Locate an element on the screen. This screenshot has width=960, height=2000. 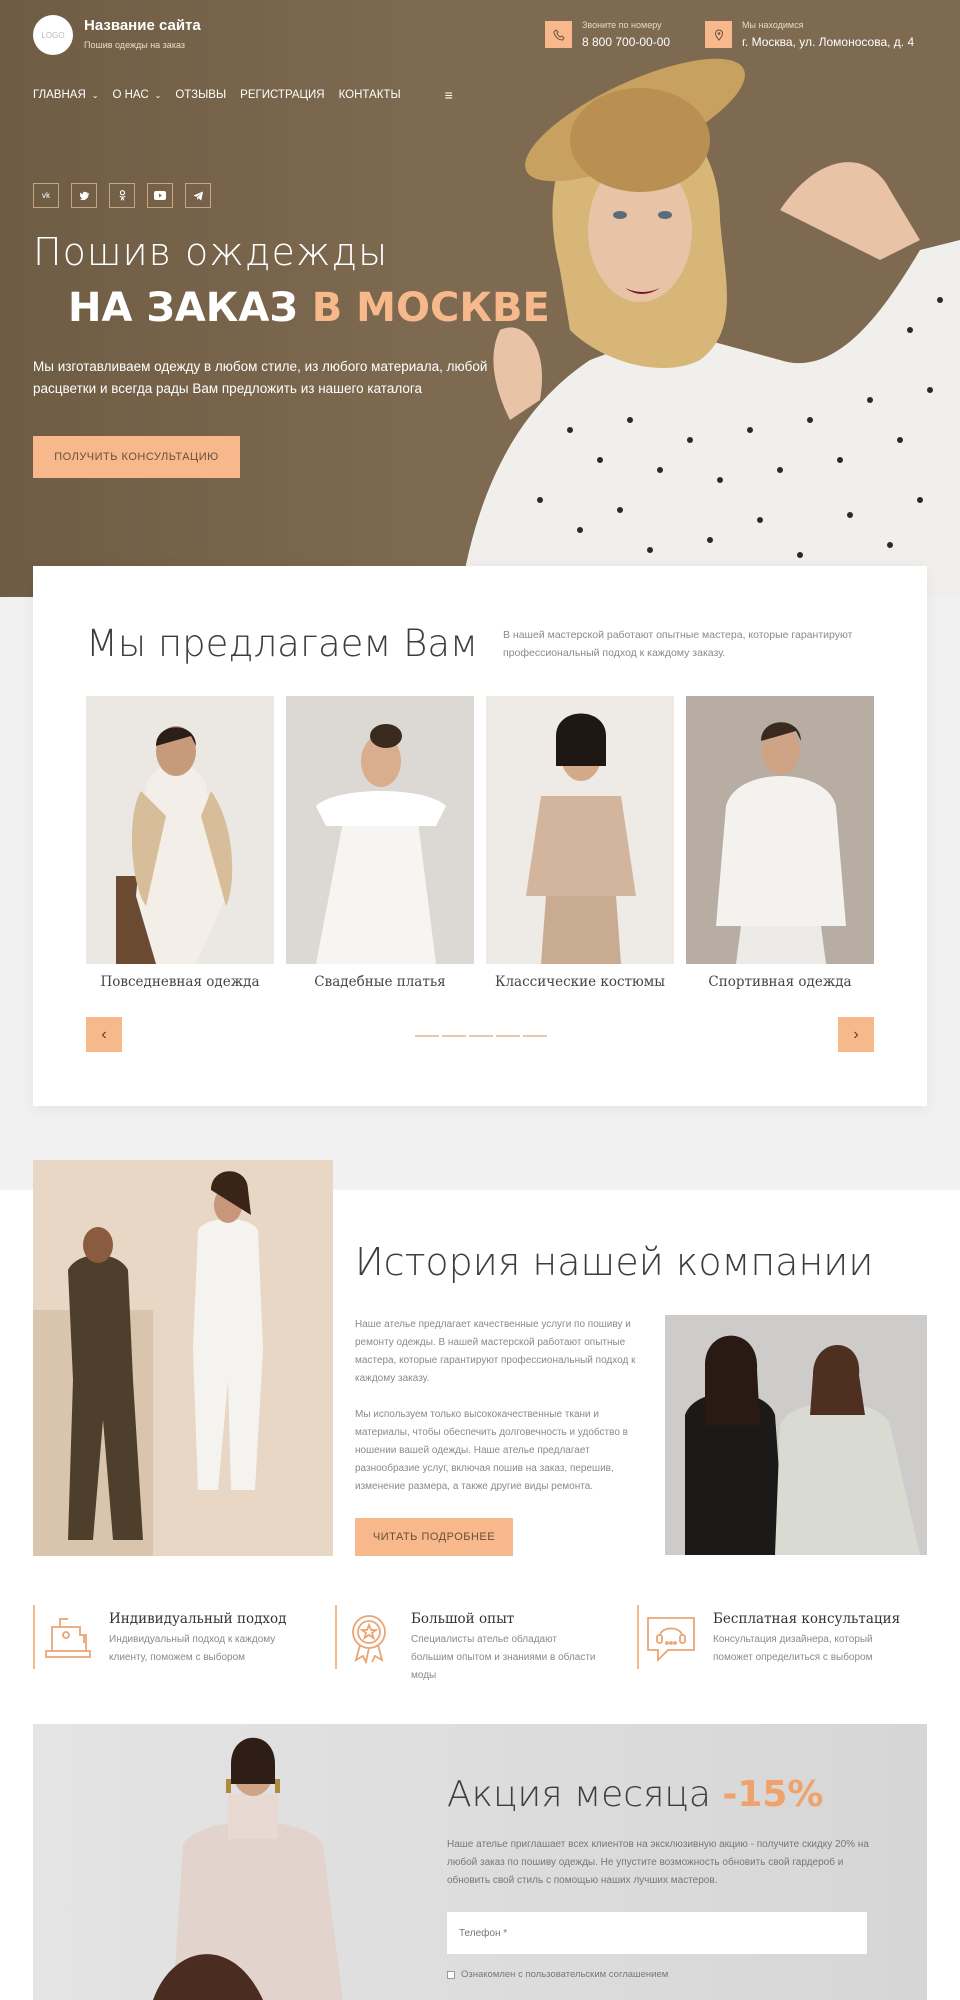
feature-title: Индивидуальный подход is located at coordinates (198, 1619).